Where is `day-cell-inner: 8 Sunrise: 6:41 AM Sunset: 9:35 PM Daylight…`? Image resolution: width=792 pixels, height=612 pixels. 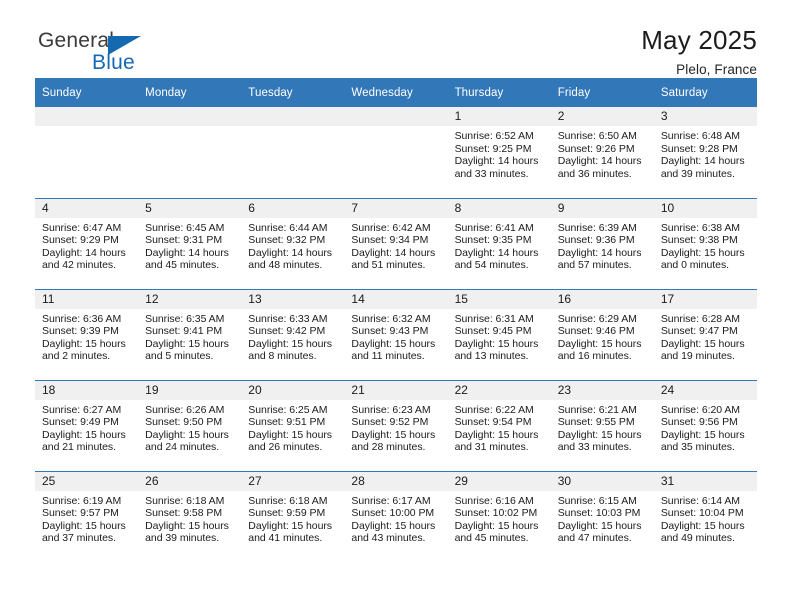 day-cell-inner: 8 Sunrise: 6:41 AM Sunset: 9:35 PM Daylight… is located at coordinates (499, 243).